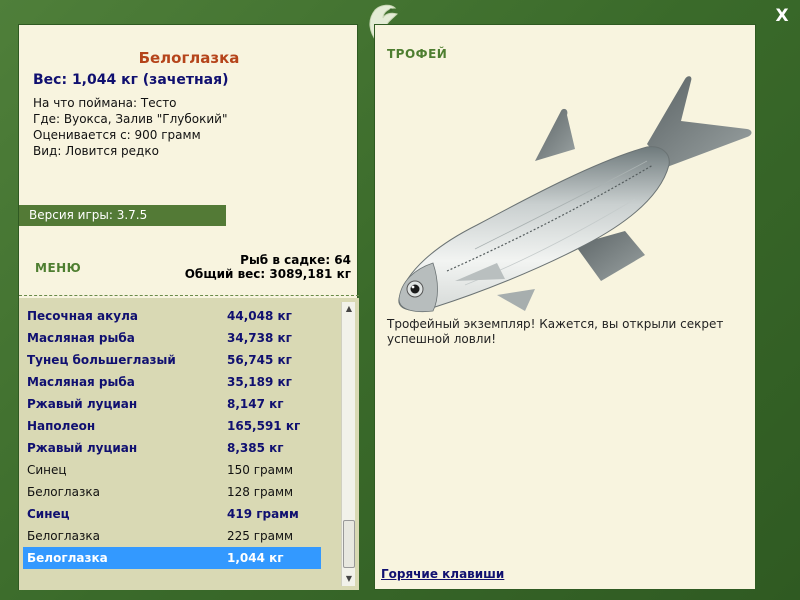  I want to click on catch-fish-weight: 8,385 кг, so click(255, 448).